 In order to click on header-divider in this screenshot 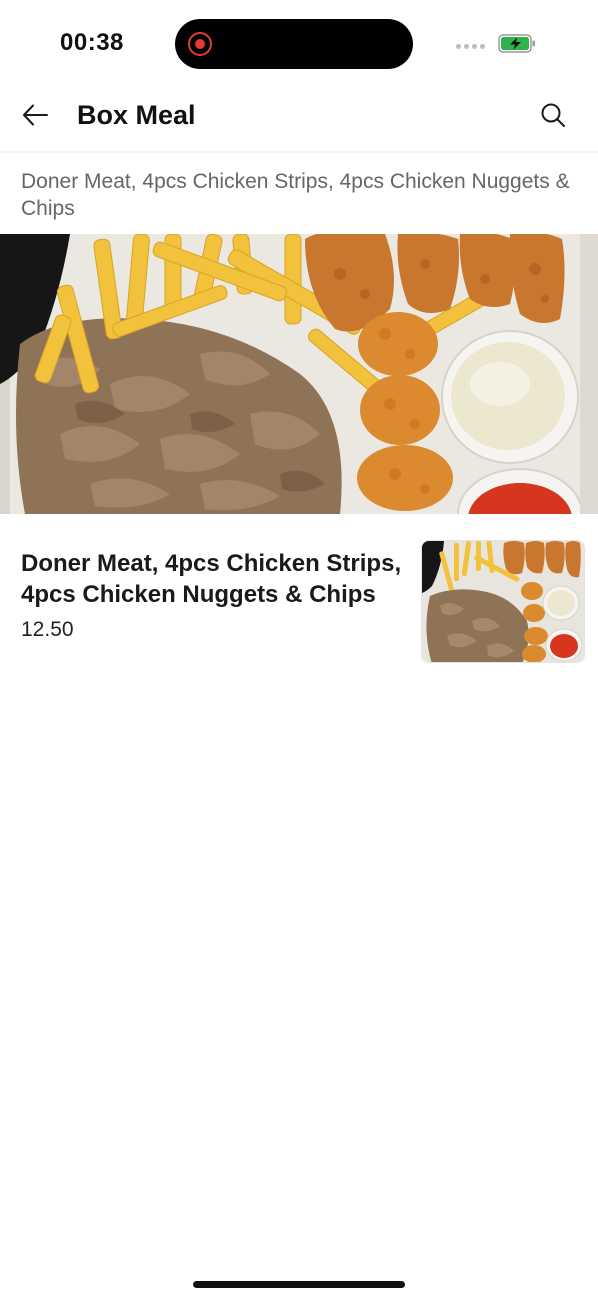, I will do `click(299, 152)`.